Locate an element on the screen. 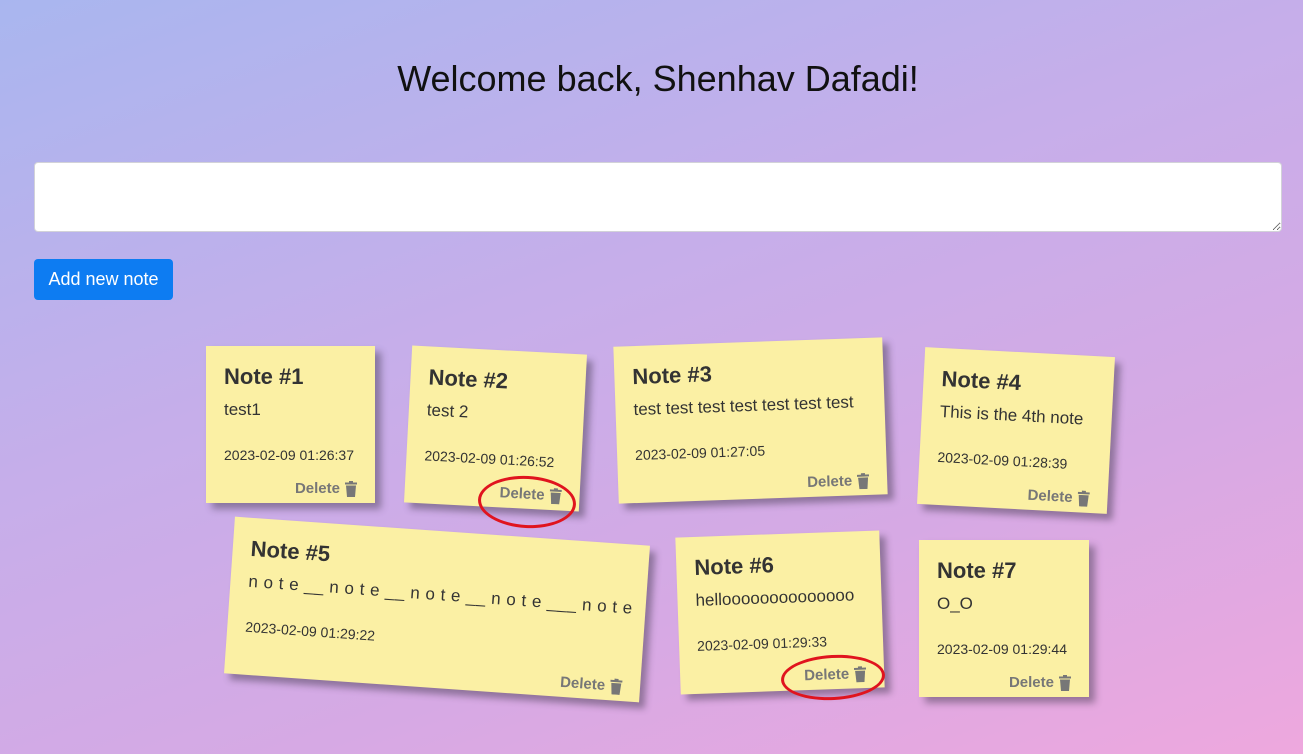  page-title: Welcome back, Shenhav Dafadi! is located at coordinates (658, 78).